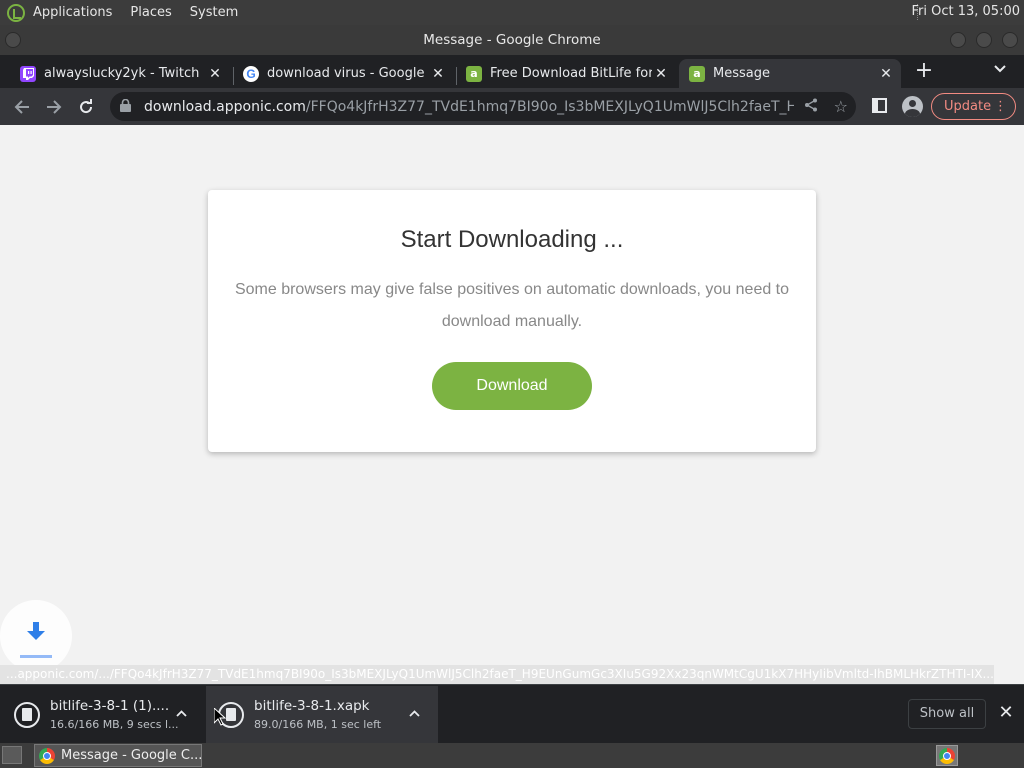  I want to click on download-button: Download, so click(512, 386).